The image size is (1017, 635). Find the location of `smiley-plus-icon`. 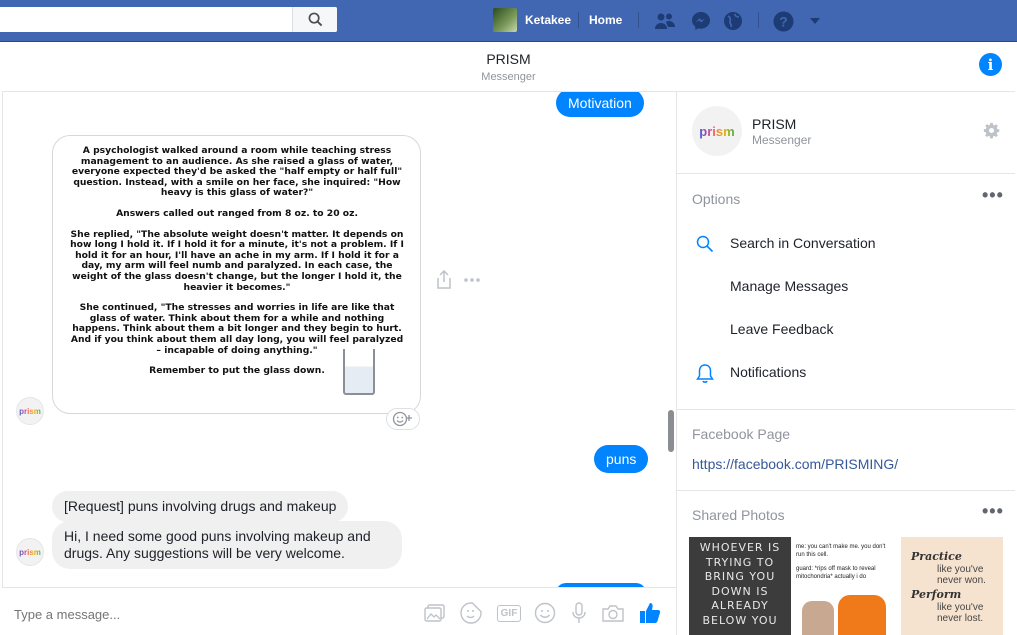

smiley-plus-icon is located at coordinates (402, 419).